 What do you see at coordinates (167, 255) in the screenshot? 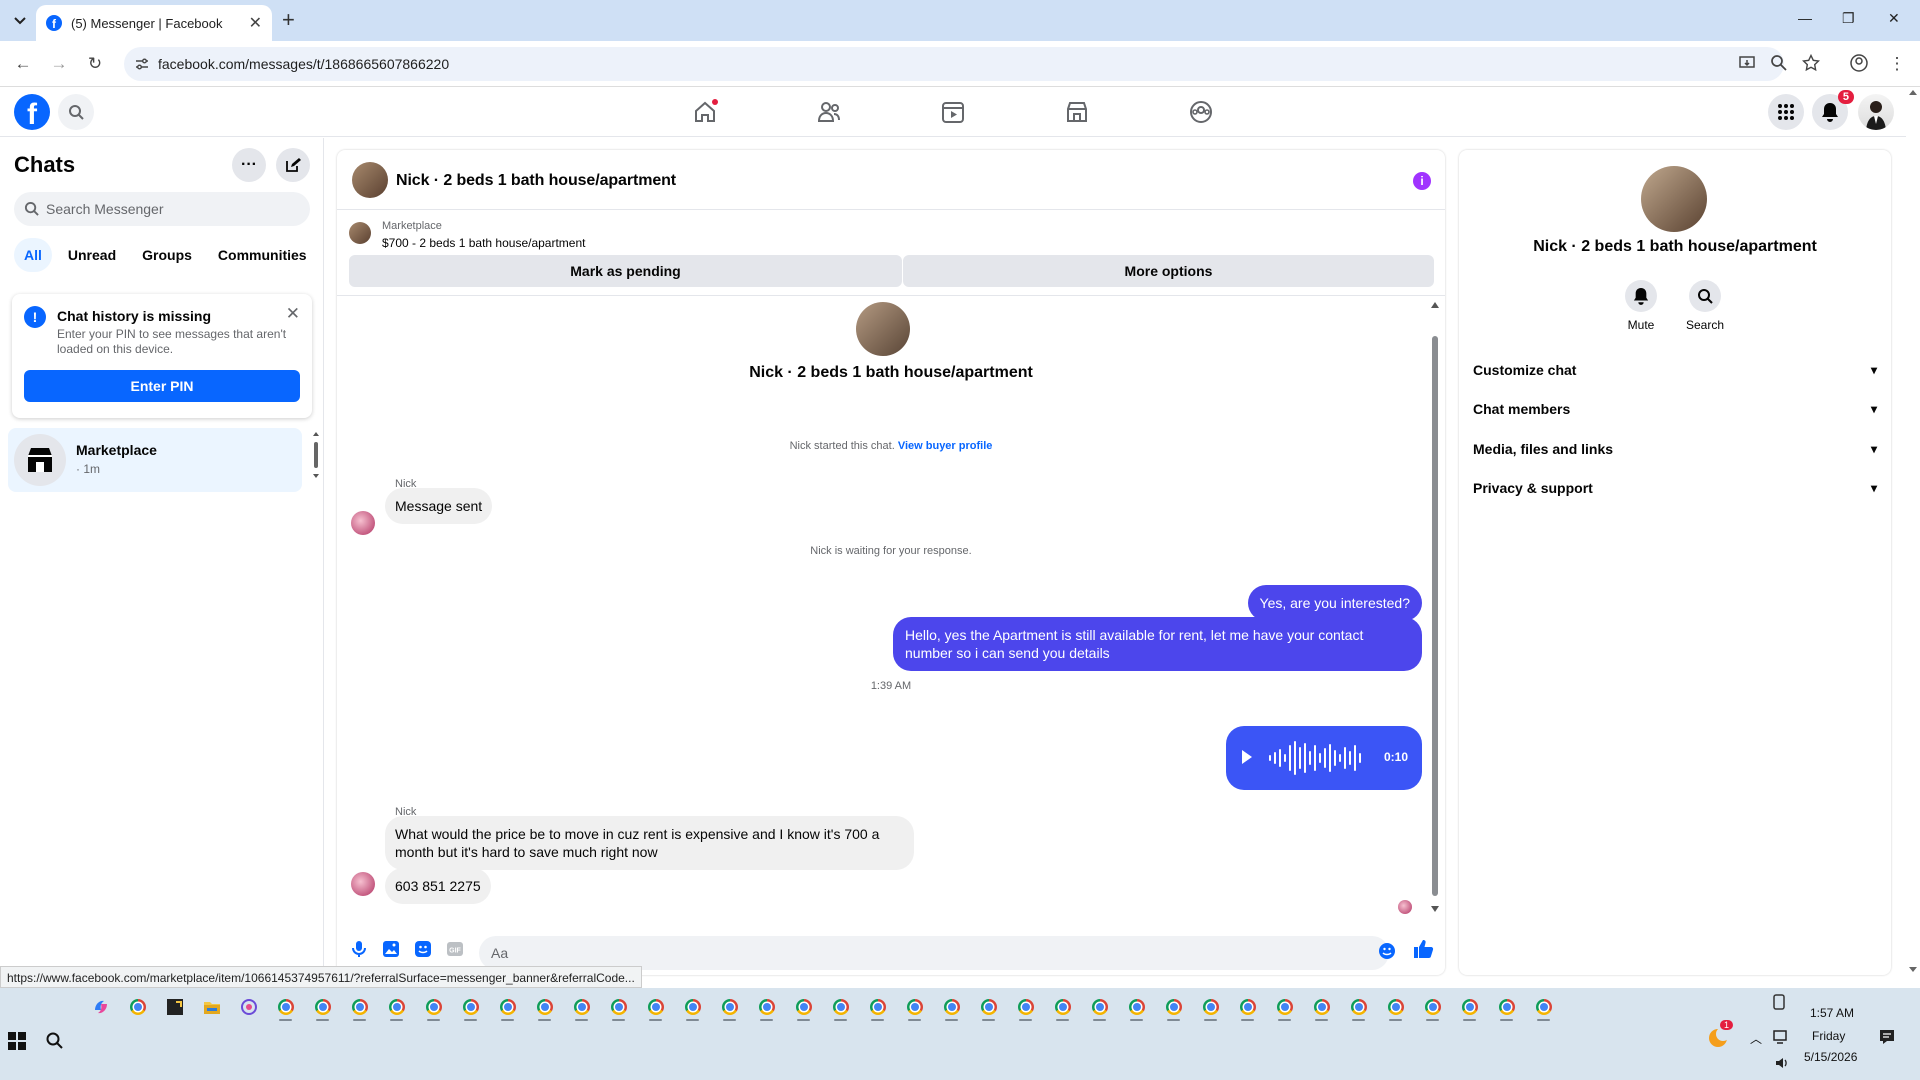
I see `filter-groups: Groups` at bounding box center [167, 255].